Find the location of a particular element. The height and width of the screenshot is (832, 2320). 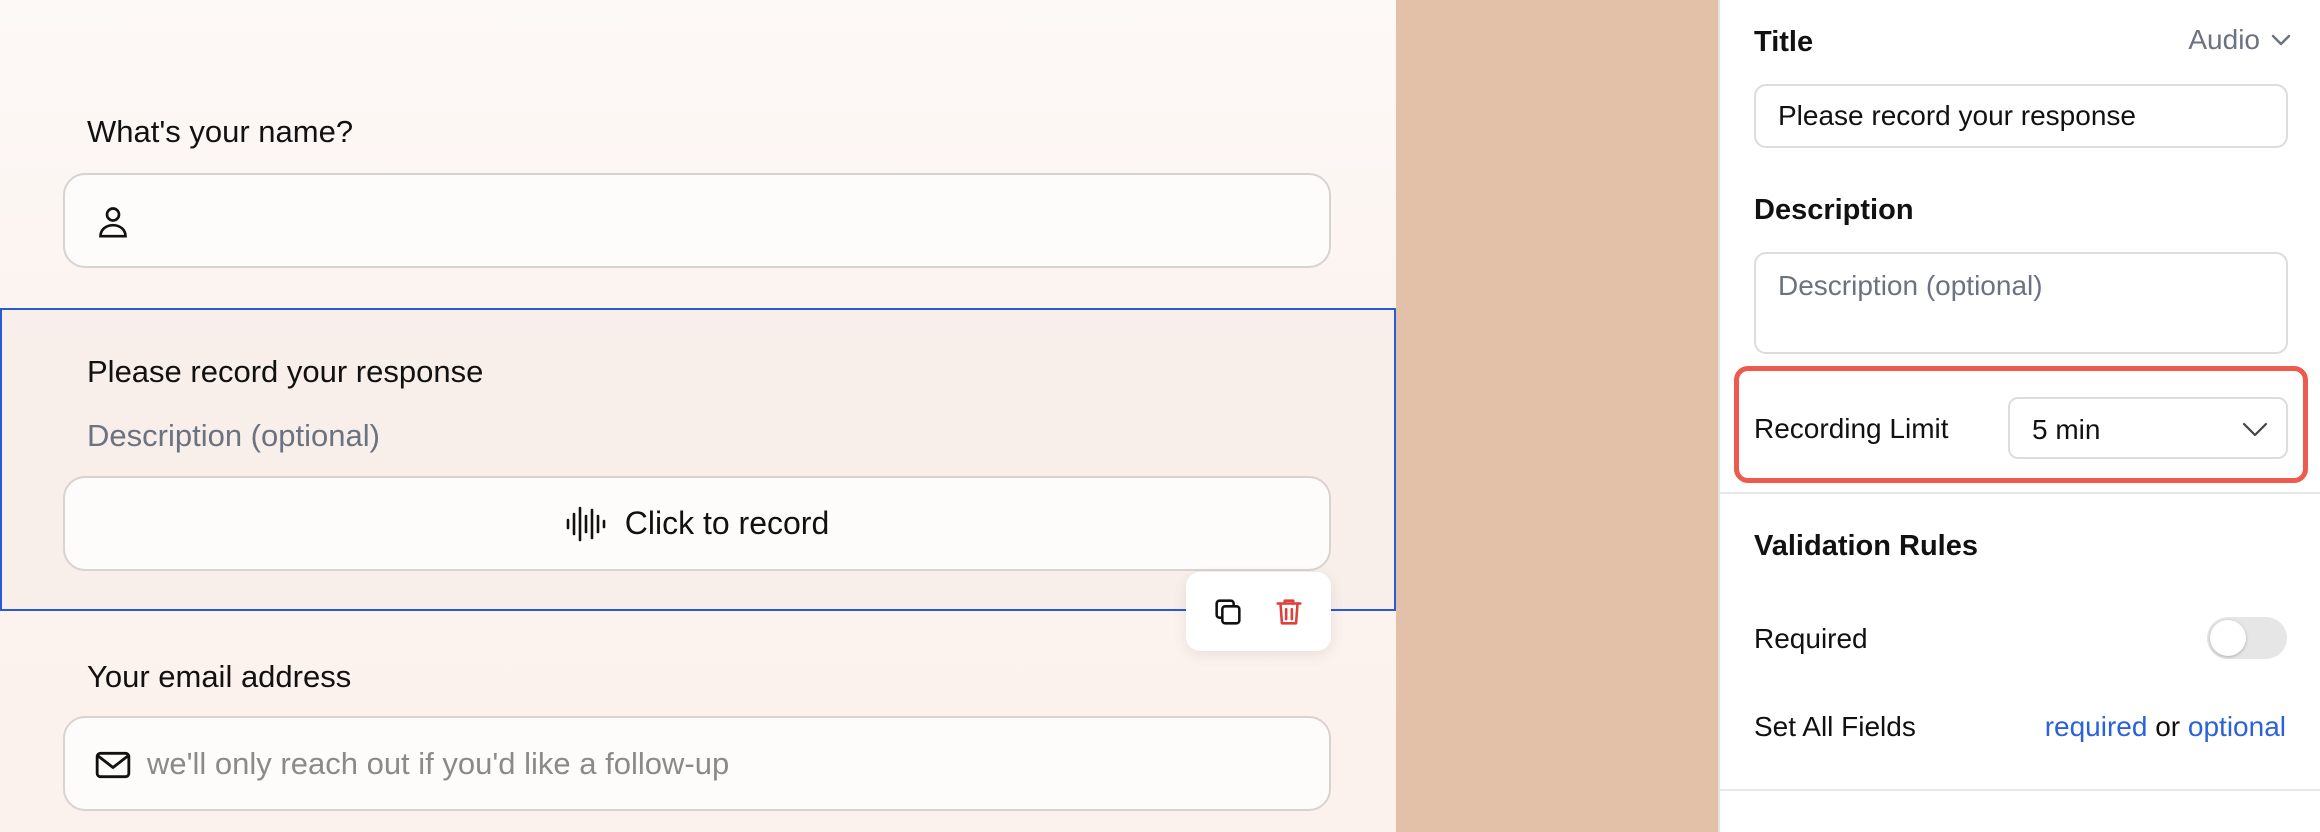

title-label: Title is located at coordinates (1784, 42).